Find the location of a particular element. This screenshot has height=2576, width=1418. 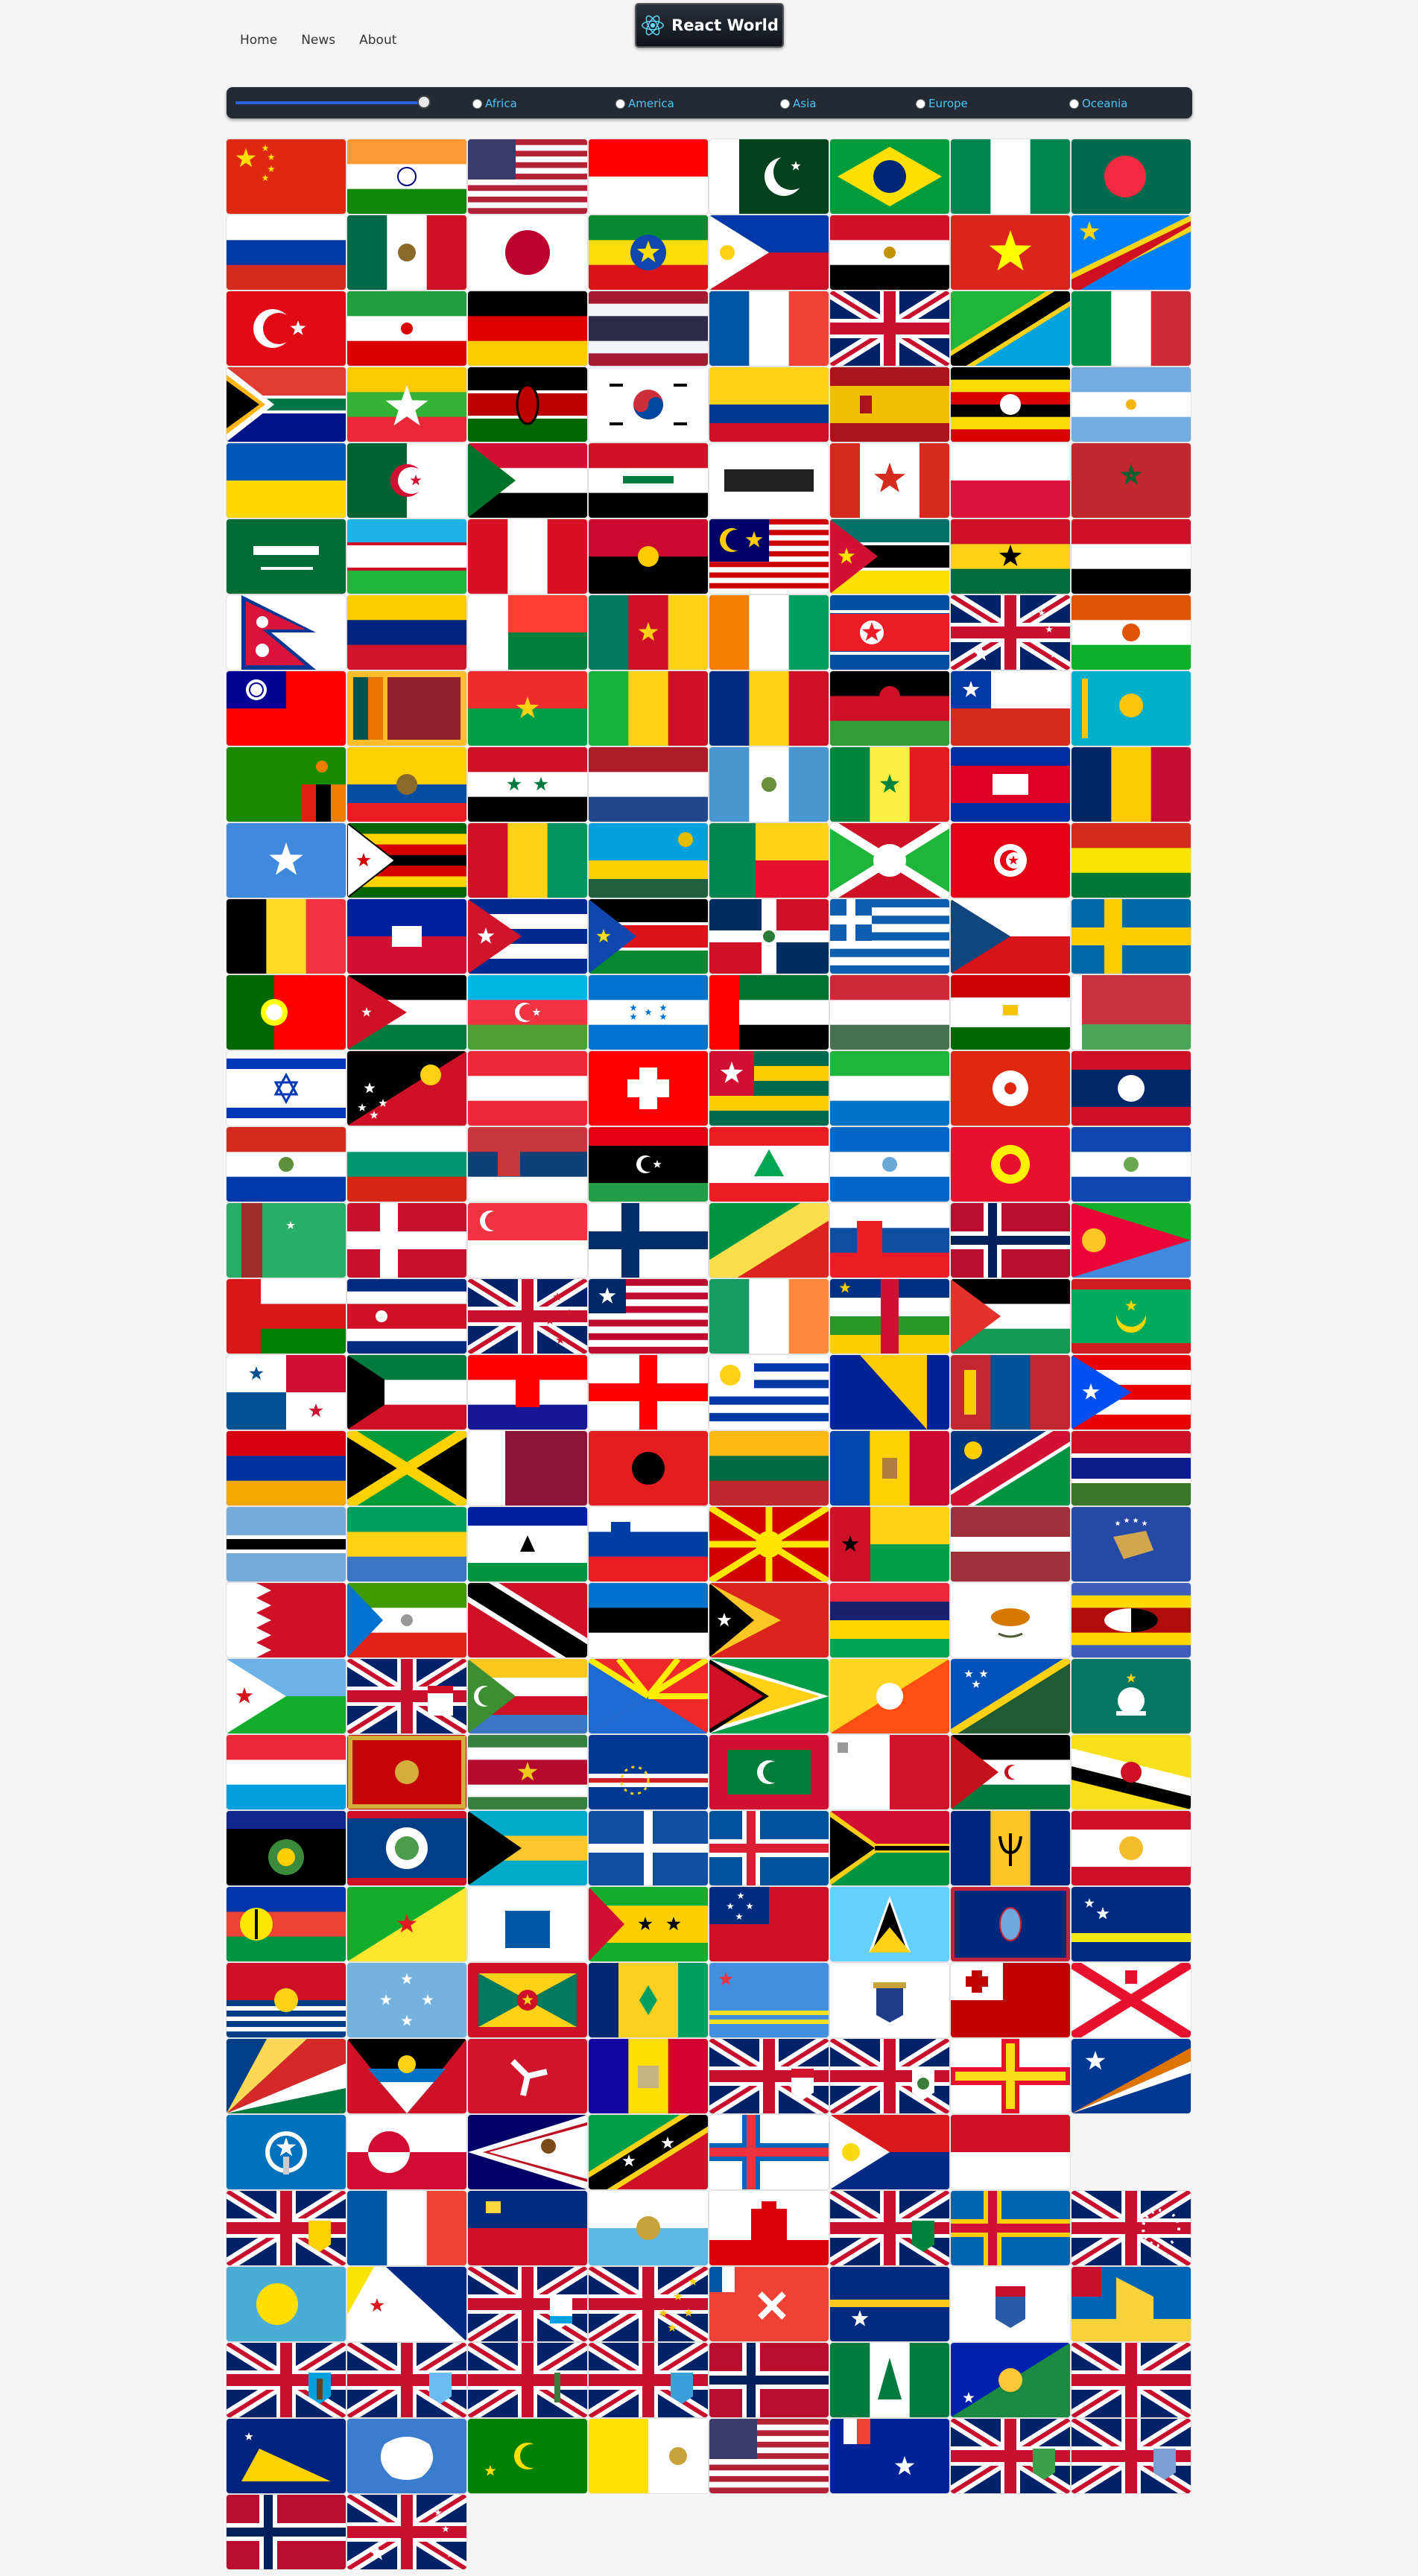

flag-card-taiwan is located at coordinates (286, 709).